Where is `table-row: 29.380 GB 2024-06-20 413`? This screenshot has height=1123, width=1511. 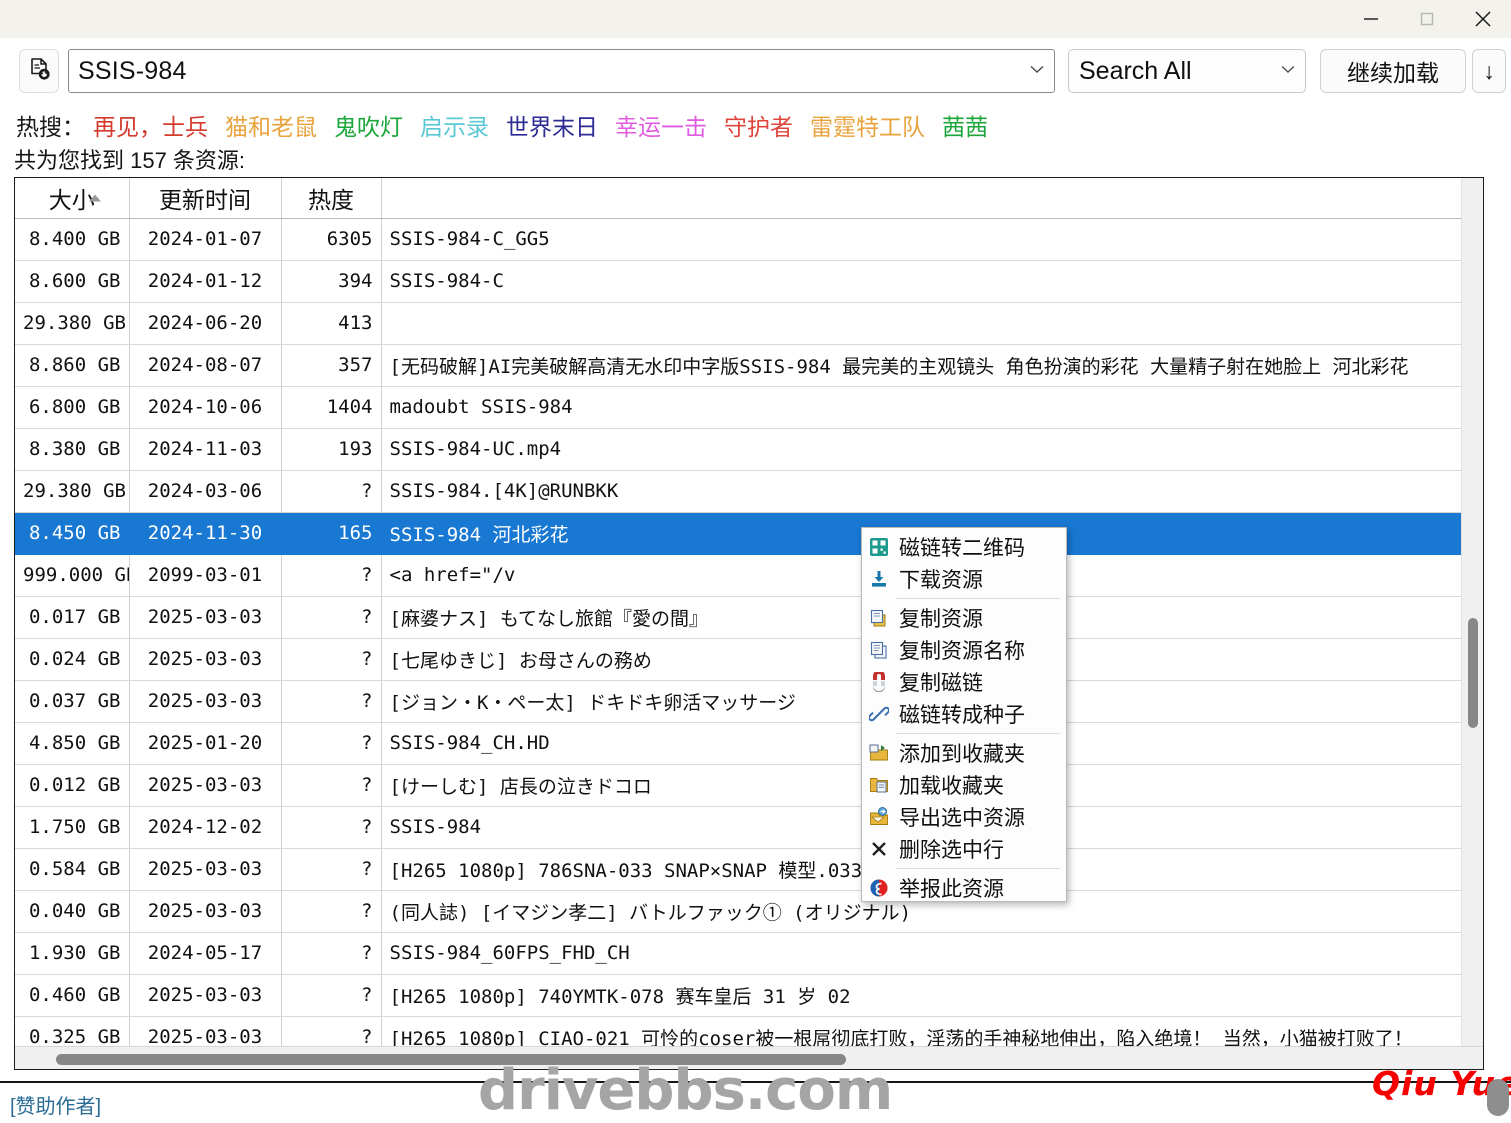
table-row: 29.380 GB 2024-06-20 413 is located at coordinates (738, 323).